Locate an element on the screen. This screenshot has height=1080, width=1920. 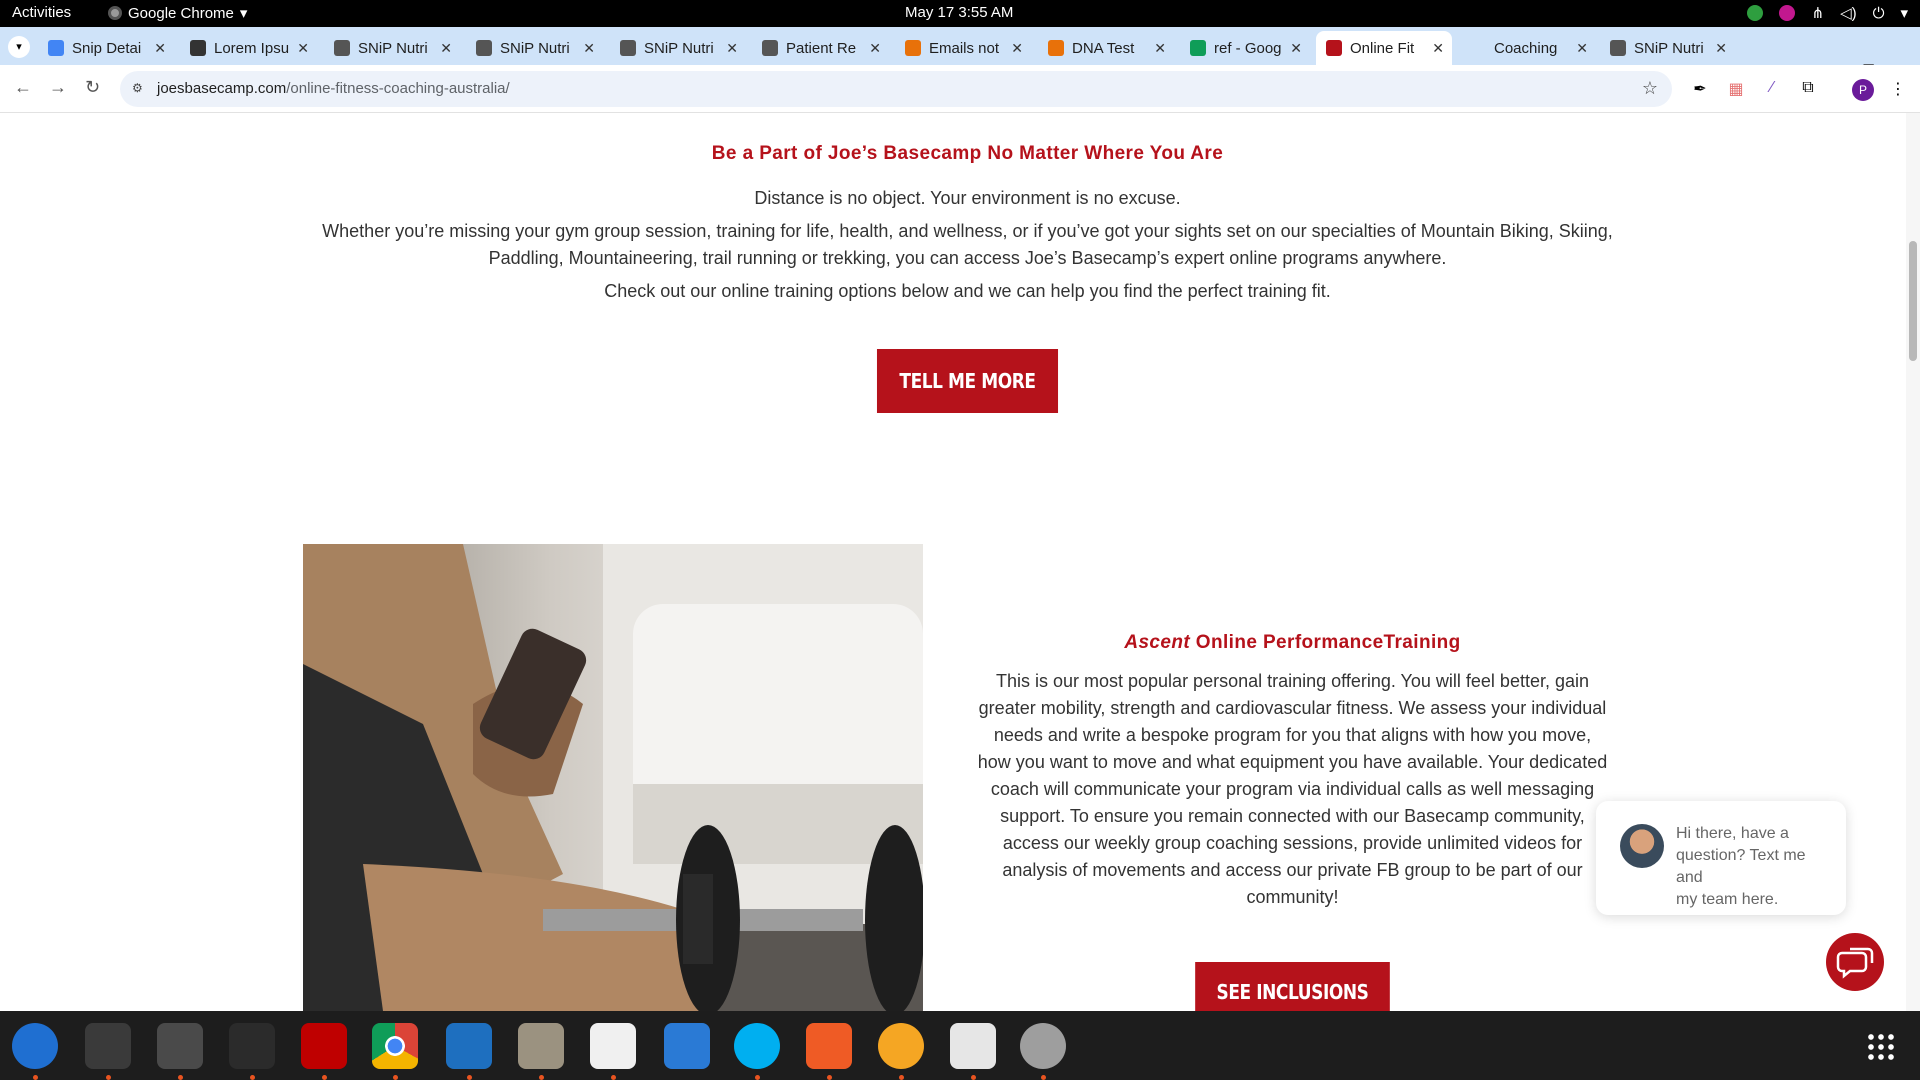
tab-10: Coaching ✕ is located at coordinates (1528, 48).